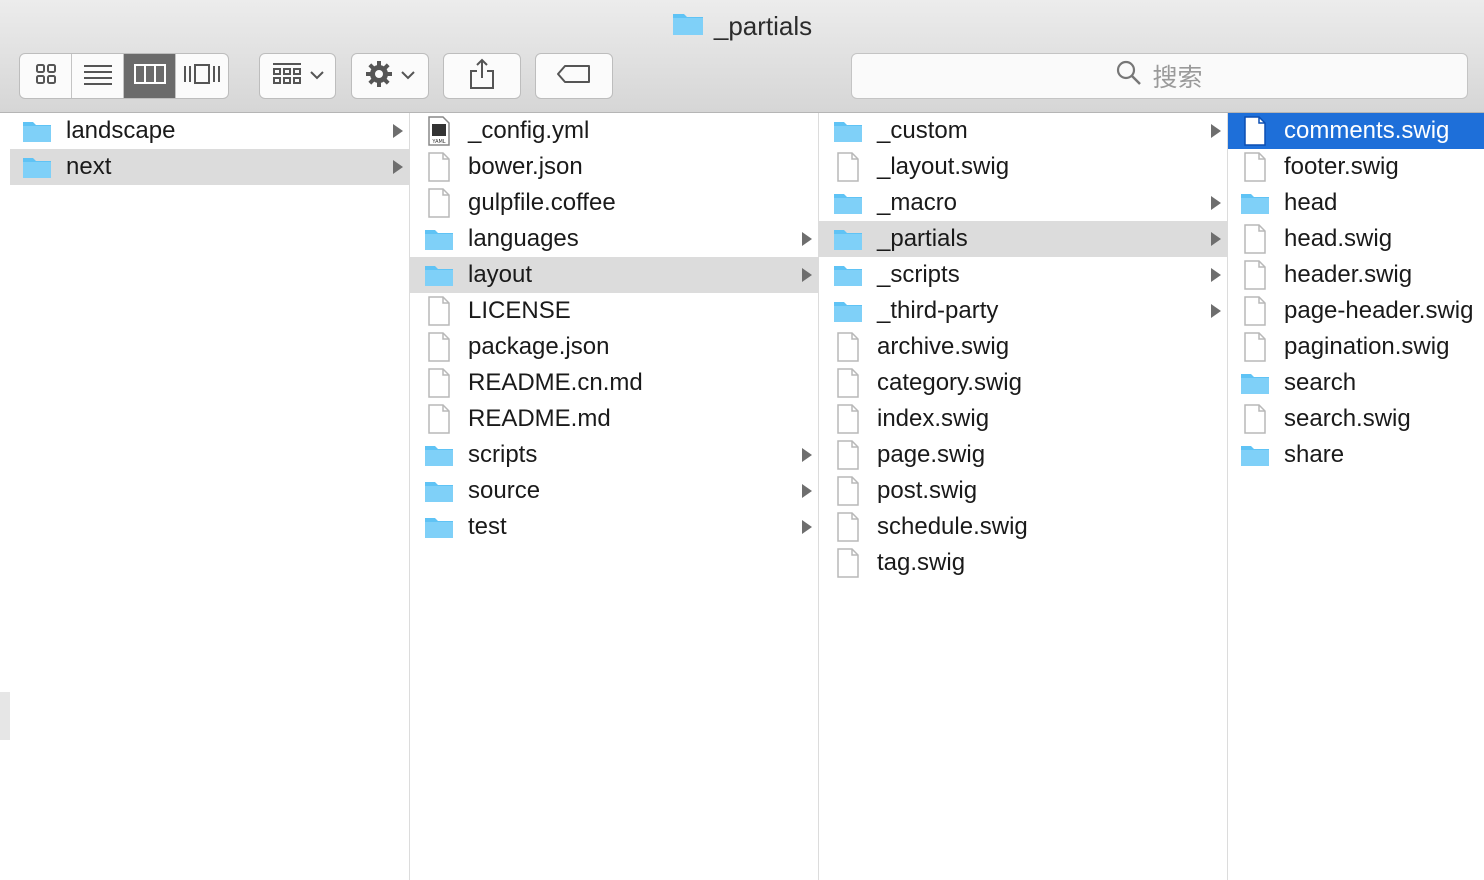 Image resolution: width=1484 pixels, height=880 pixels. Describe the element at coordinates (1338, 238) in the screenshot. I see `item-label: head.swig` at that location.